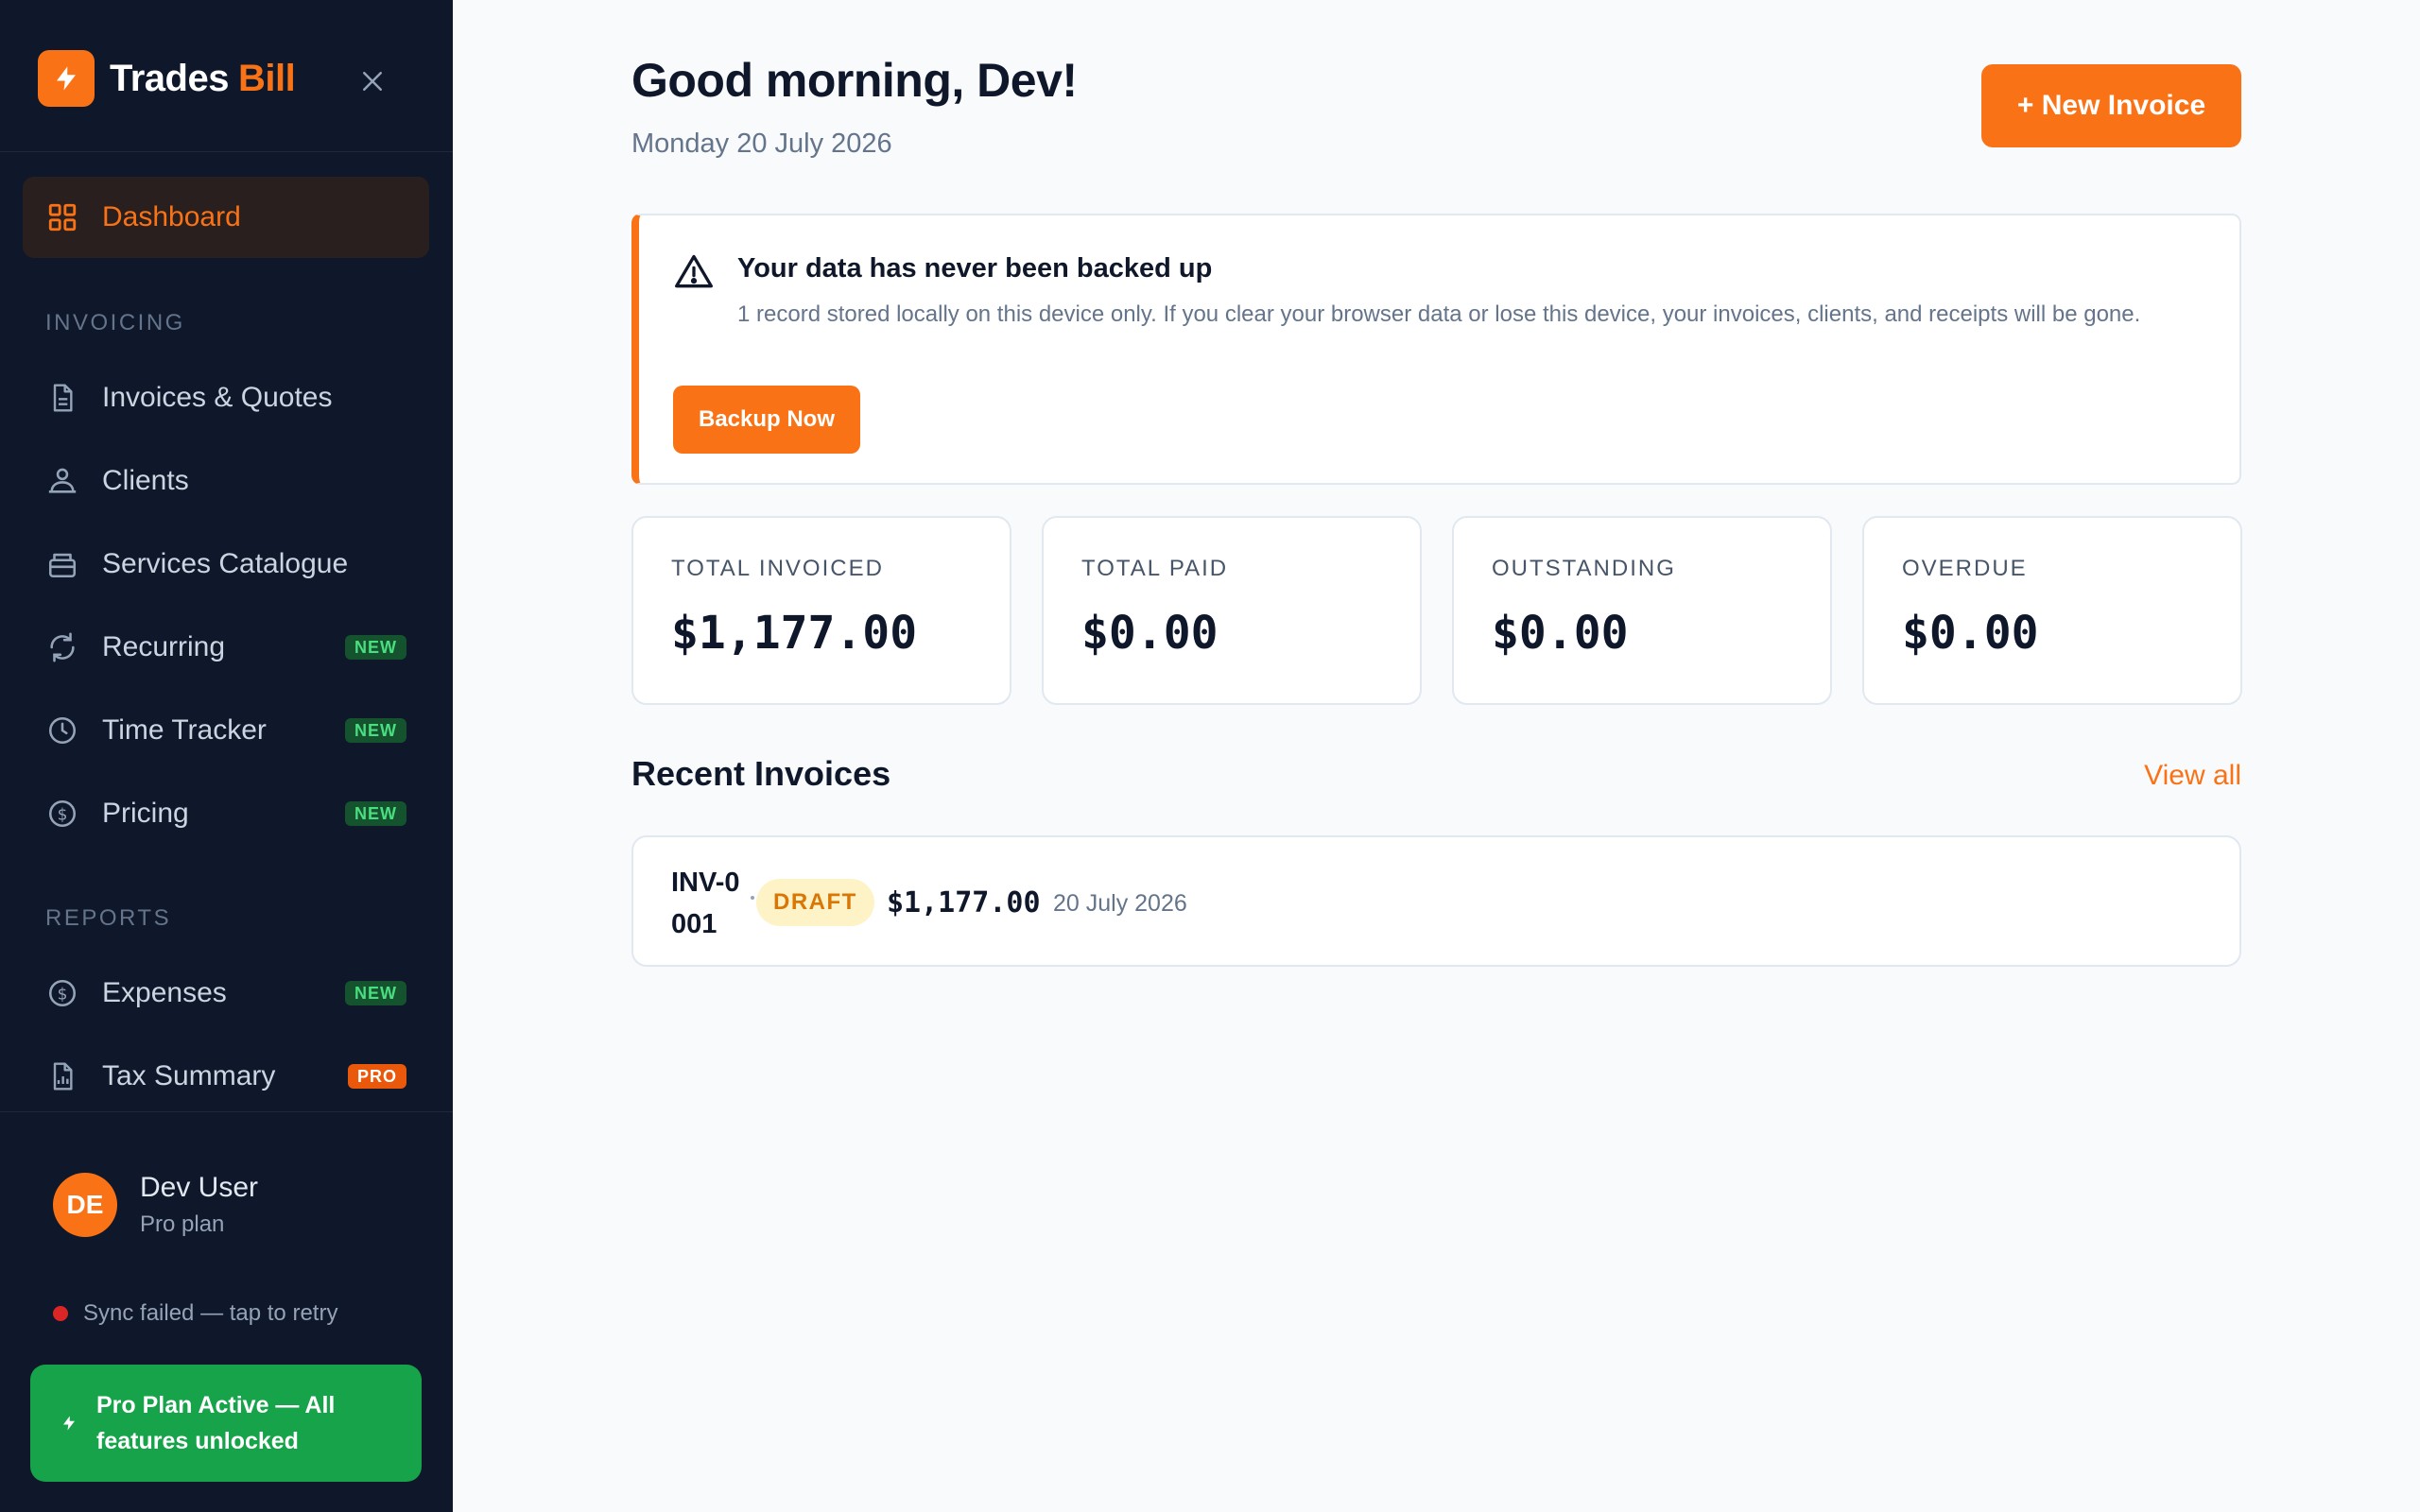 The width and height of the screenshot is (2420, 1512). I want to click on sidebar-item-expenses: $ Expenses NEW, so click(226, 993).